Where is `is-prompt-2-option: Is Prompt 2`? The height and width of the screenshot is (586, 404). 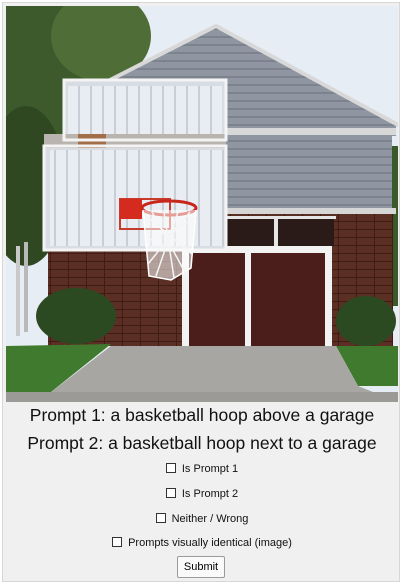 is-prompt-2-option: Is Prompt 2 is located at coordinates (202, 494).